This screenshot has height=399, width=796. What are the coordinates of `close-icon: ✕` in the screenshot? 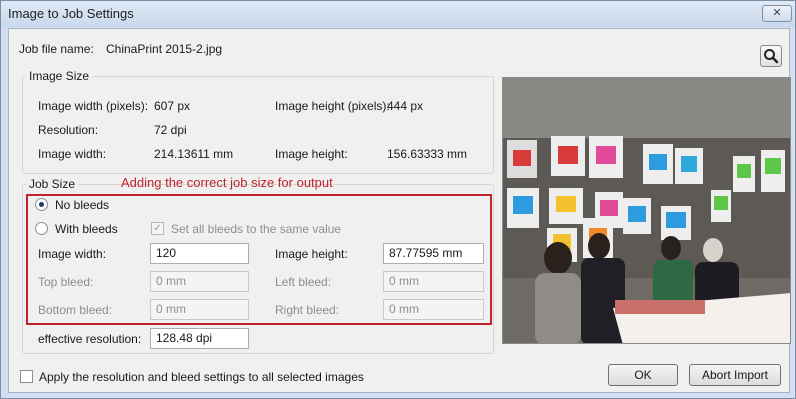 It's located at (777, 13).